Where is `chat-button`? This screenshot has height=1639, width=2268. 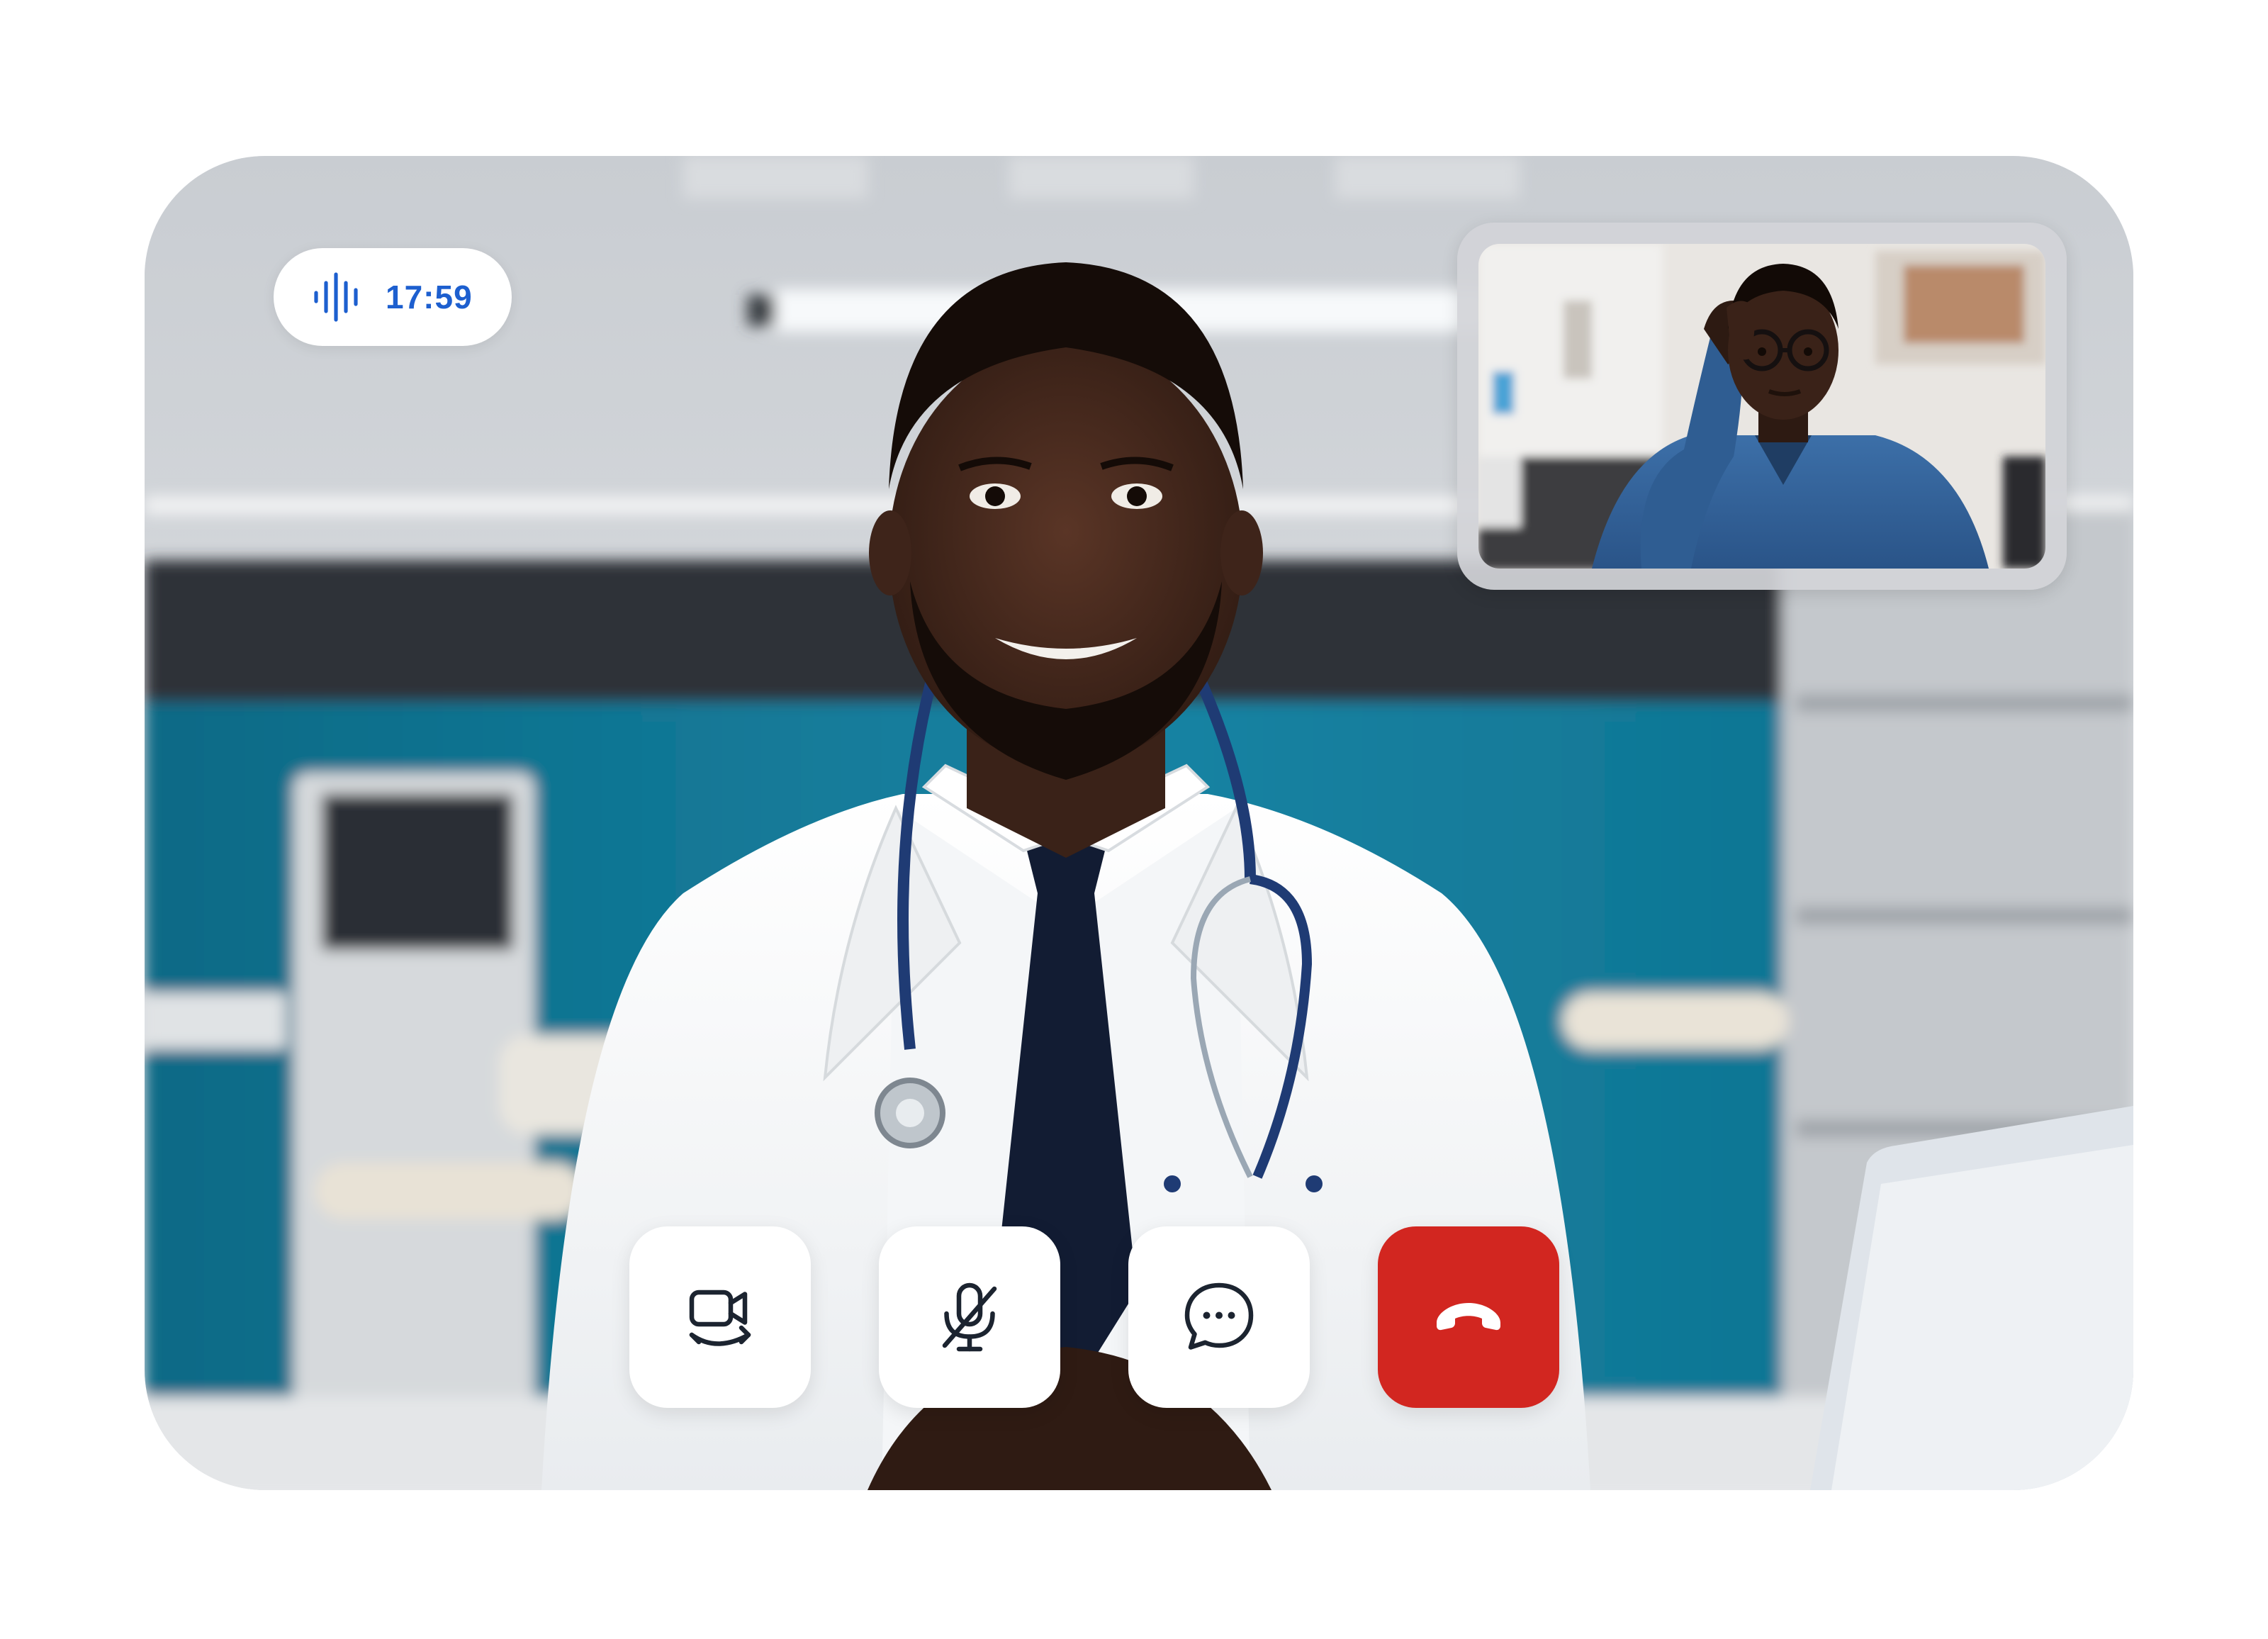 chat-button is located at coordinates (1219, 1317).